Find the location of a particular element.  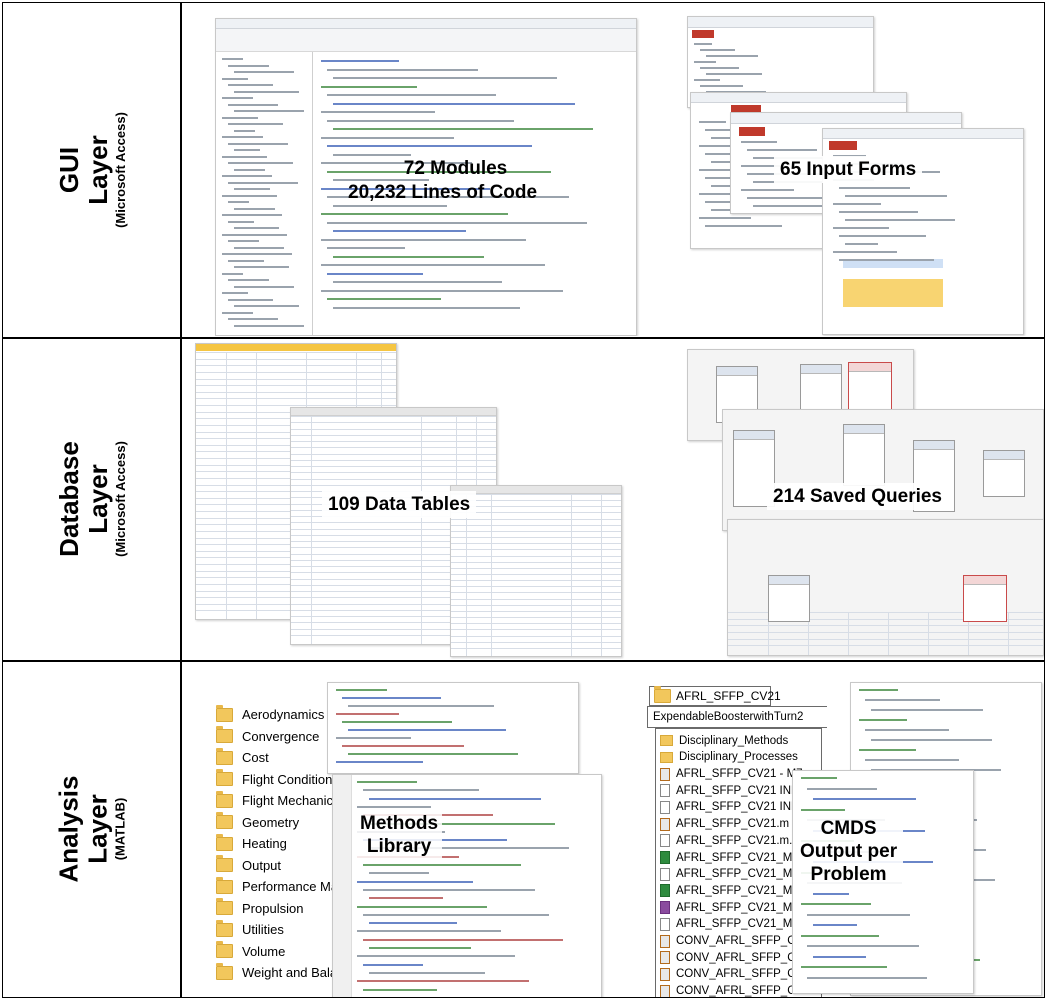

layer-title: GUI is located at coordinates (68, 170).